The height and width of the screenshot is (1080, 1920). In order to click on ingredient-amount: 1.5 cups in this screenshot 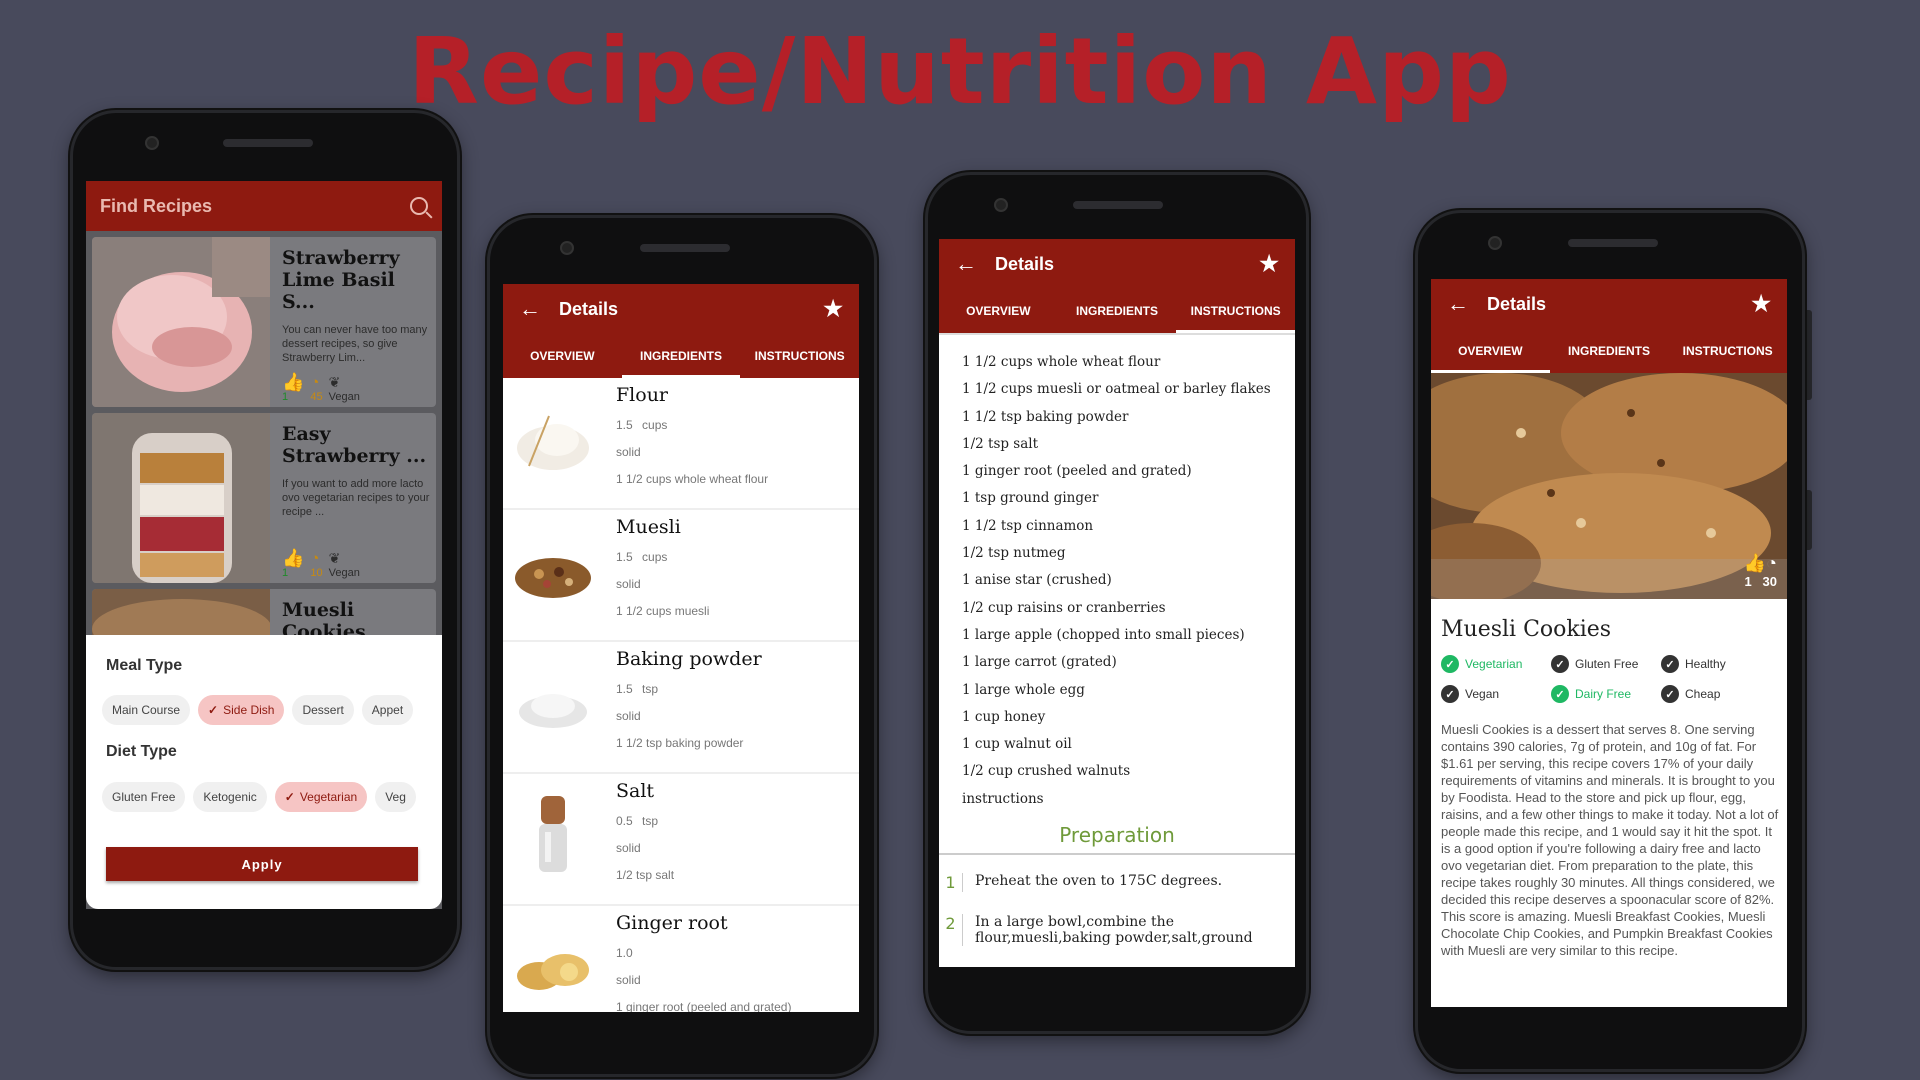, I will do `click(641, 425)`.